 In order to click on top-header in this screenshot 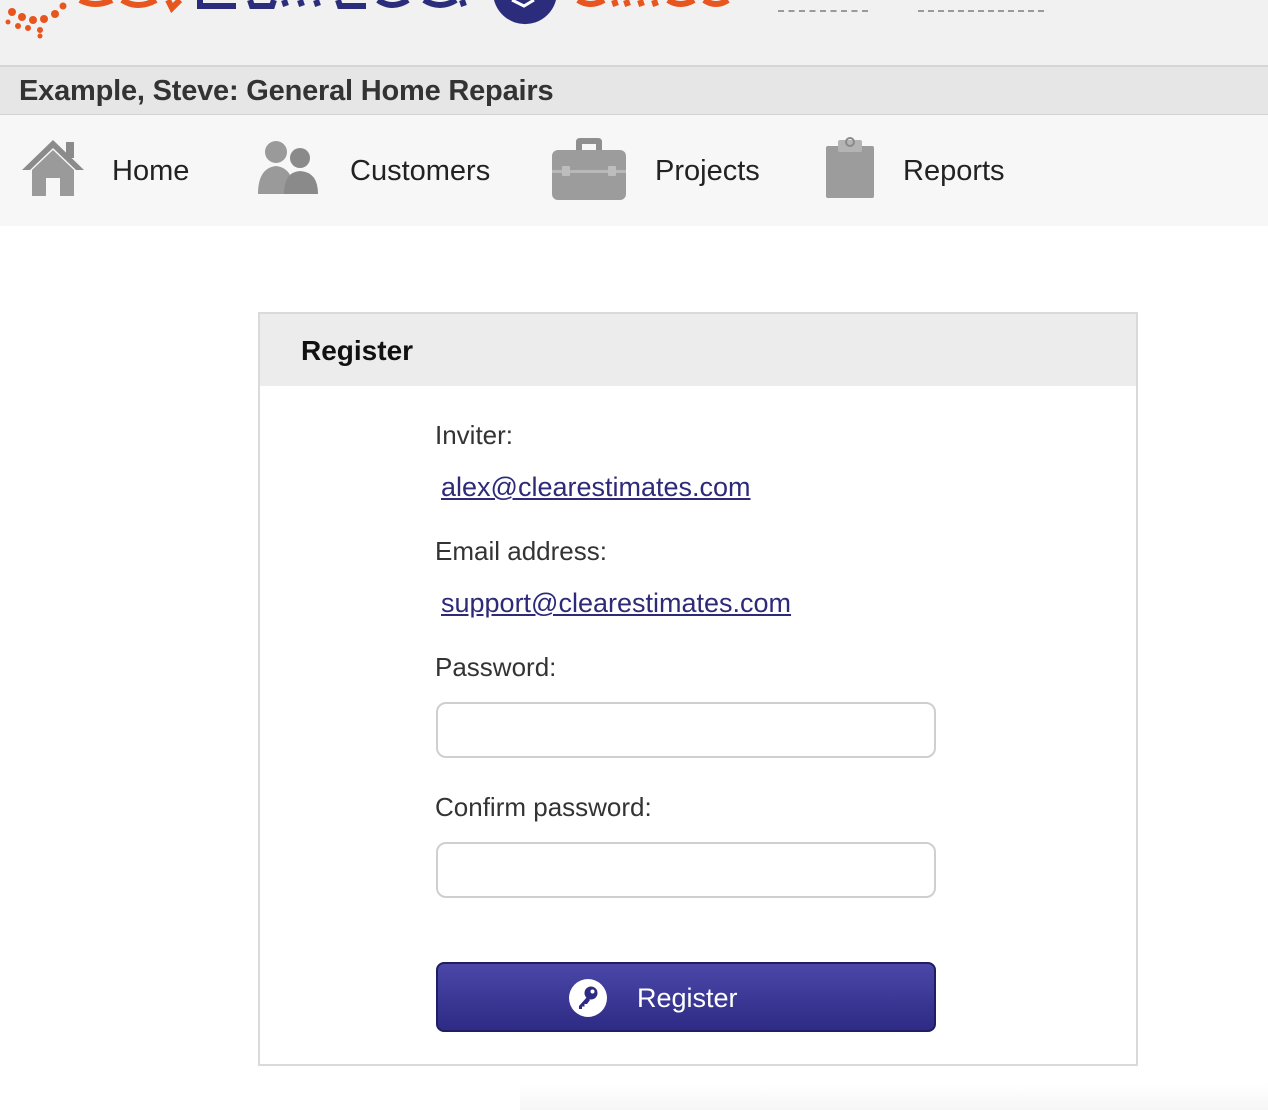, I will do `click(634, 33)`.